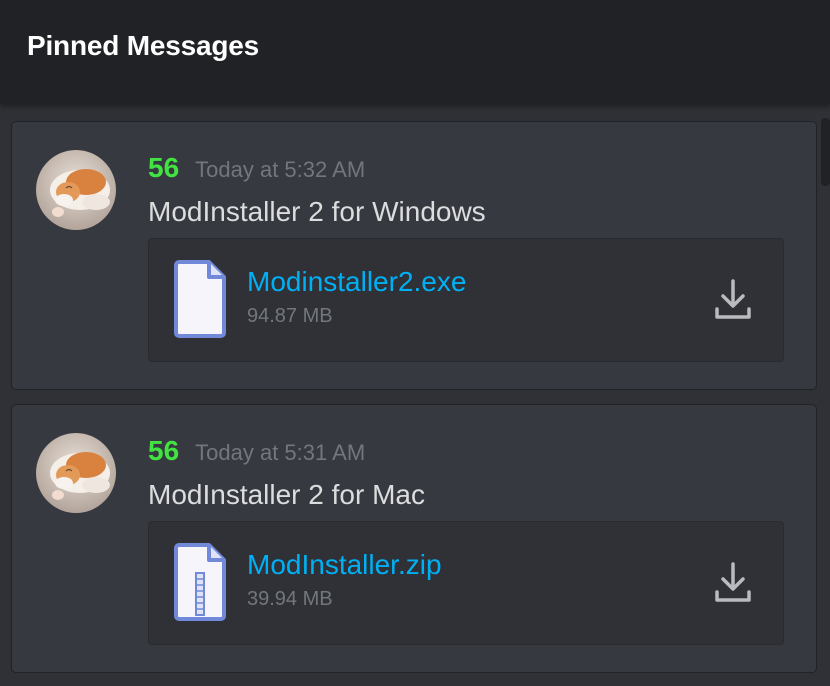 Image resolution: width=830 pixels, height=686 pixels. What do you see at coordinates (466, 583) in the screenshot?
I see `file-attachment: ModInstaller.zip 39.94 MB` at bounding box center [466, 583].